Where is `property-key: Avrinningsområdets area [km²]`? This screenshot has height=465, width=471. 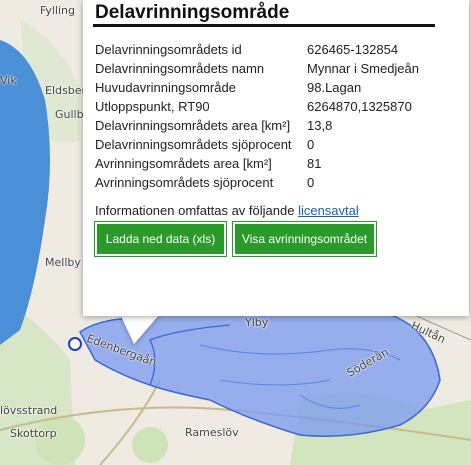
property-key: Avrinningsområdets area [km²] is located at coordinates (183, 163).